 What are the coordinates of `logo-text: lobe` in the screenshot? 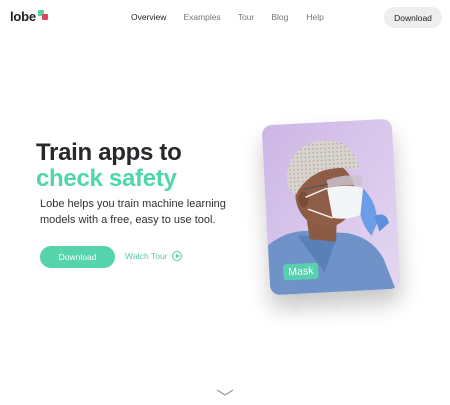 It's located at (23, 16).